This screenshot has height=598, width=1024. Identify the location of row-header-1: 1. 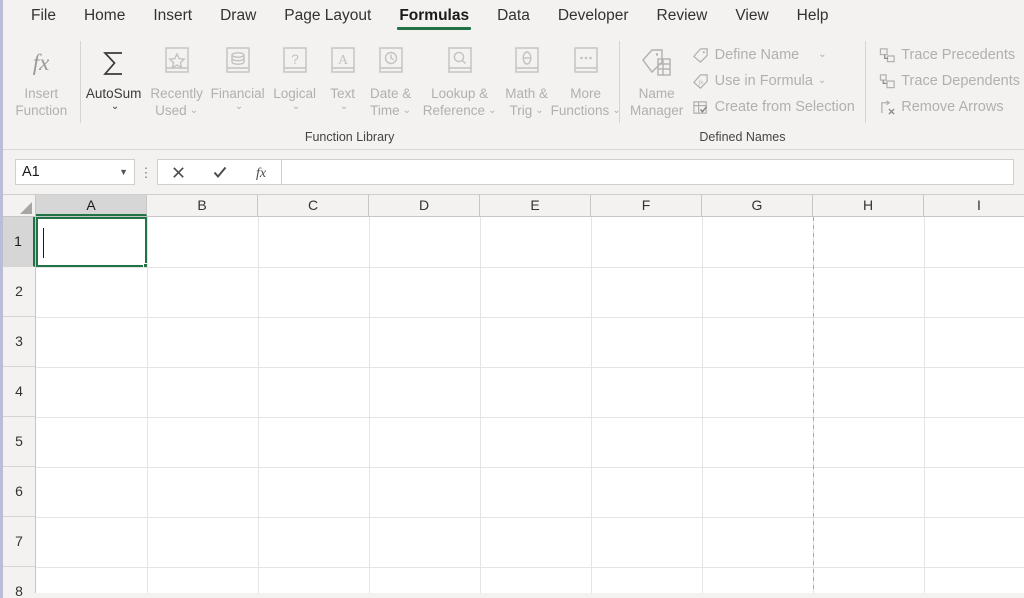
(19, 242).